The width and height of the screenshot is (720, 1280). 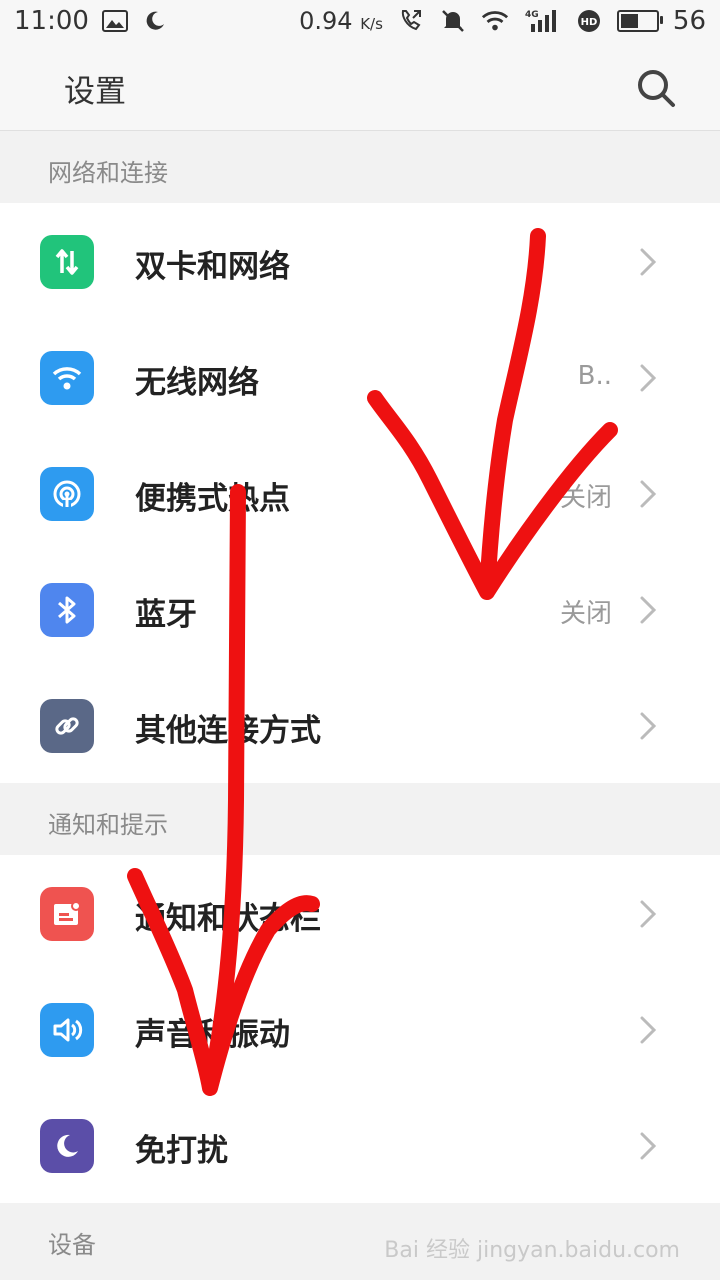 I want to click on status-bar: 11:00 0.94 K/s 4G HD 56, so click(x=360, y=23).